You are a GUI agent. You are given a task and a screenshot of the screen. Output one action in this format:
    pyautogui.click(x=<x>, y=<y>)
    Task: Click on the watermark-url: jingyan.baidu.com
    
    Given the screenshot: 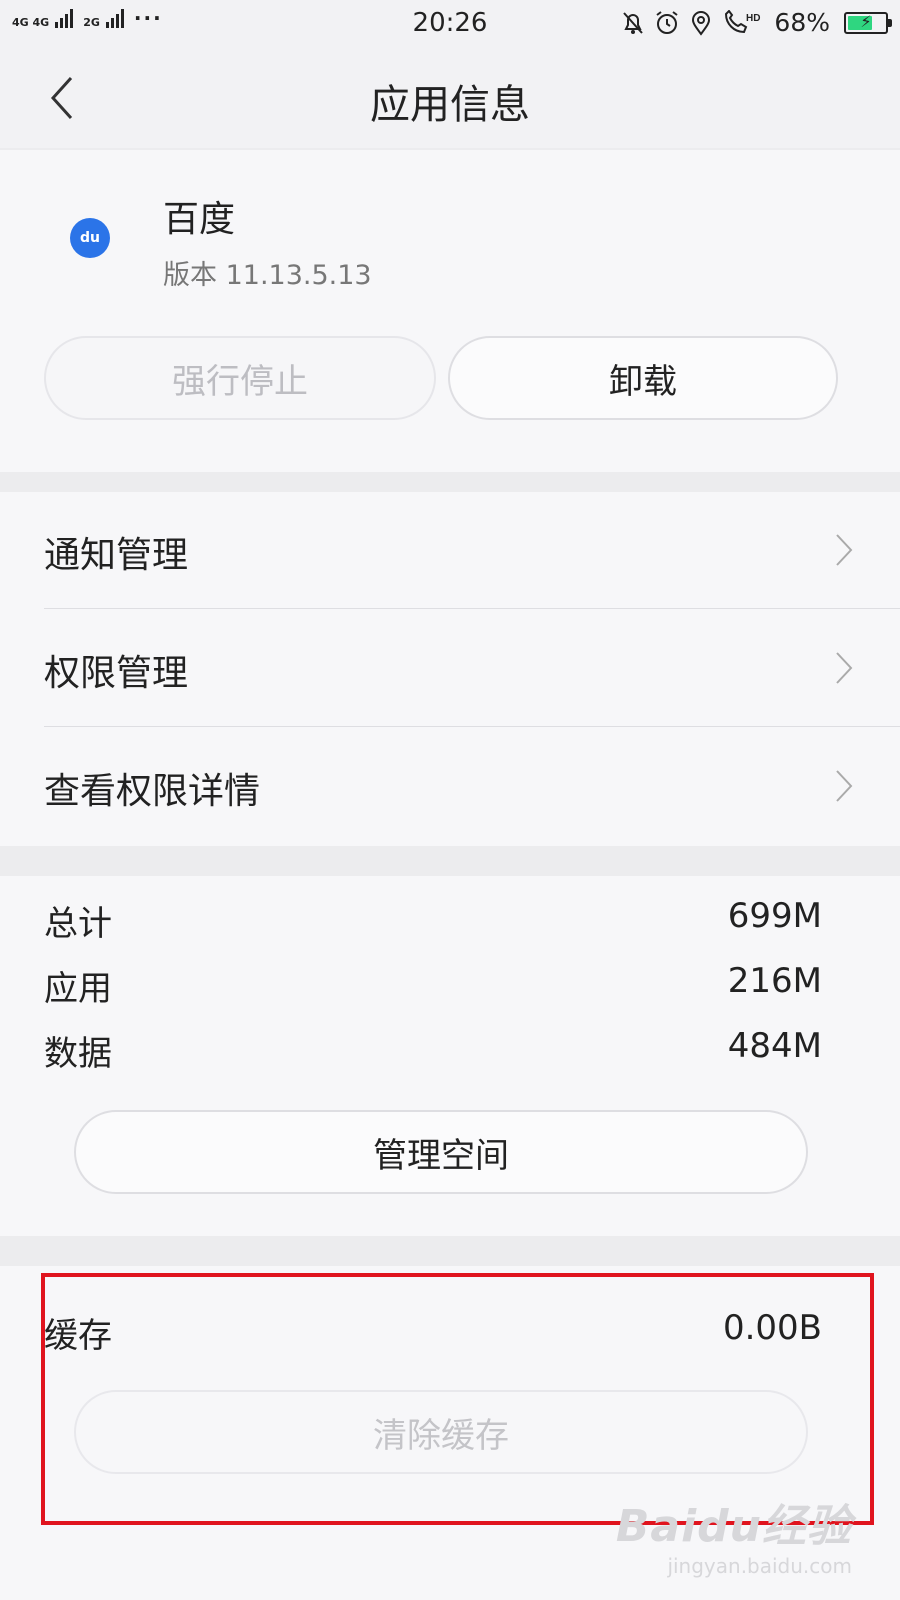 What is the action you would take?
    pyautogui.click(x=759, y=1566)
    